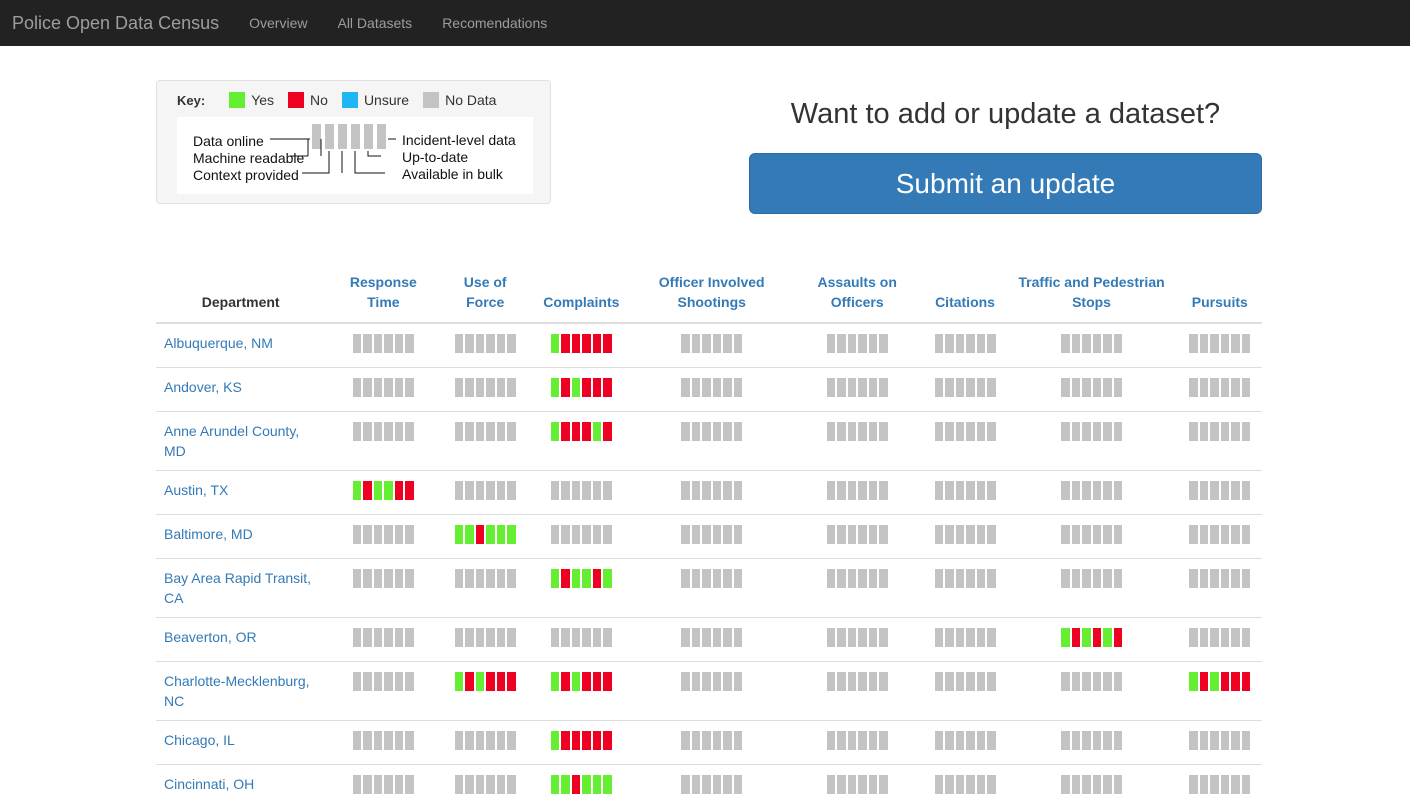 This screenshot has height=808, width=1410. What do you see at coordinates (278, 23) in the screenshot?
I see `nav-overview: Overview` at bounding box center [278, 23].